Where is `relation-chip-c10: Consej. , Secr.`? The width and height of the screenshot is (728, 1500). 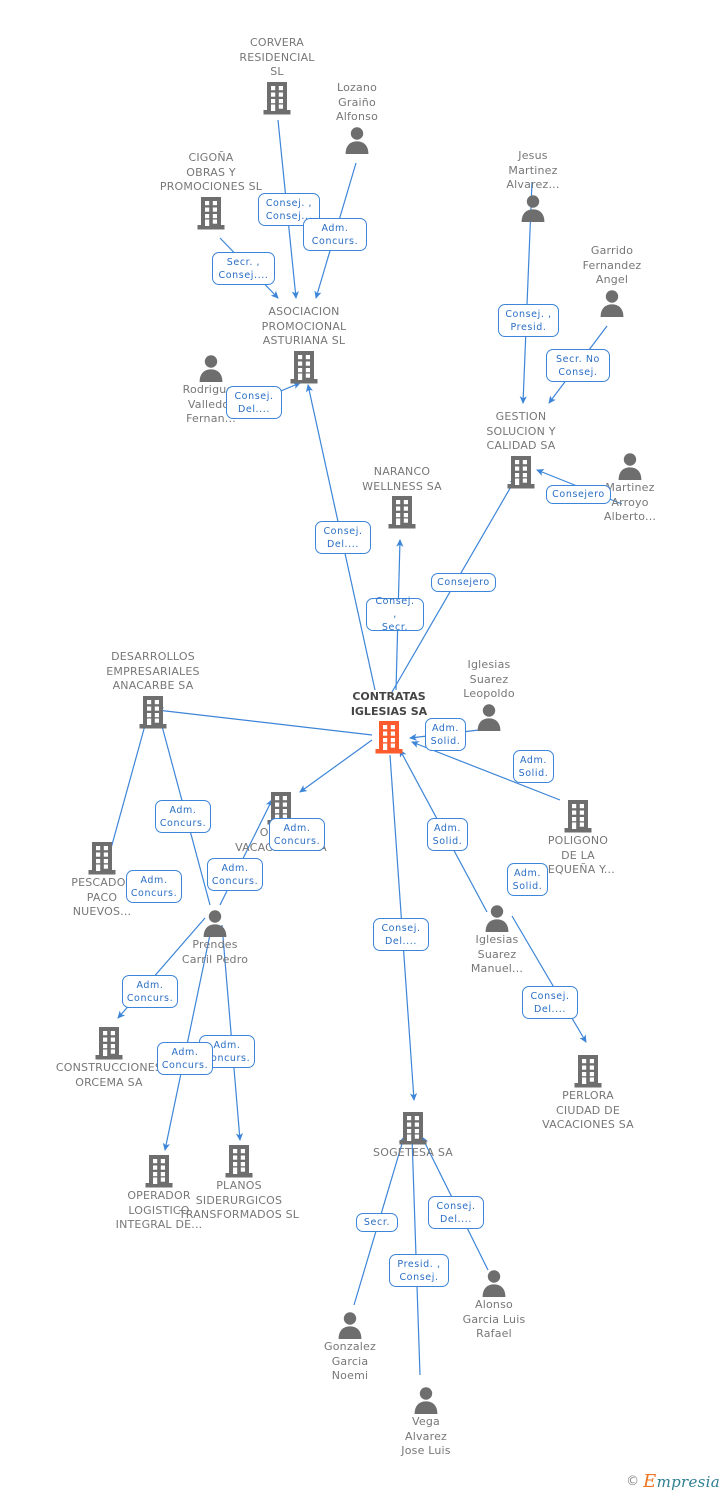
relation-chip-c10: Consej. , Secr. is located at coordinates (395, 614).